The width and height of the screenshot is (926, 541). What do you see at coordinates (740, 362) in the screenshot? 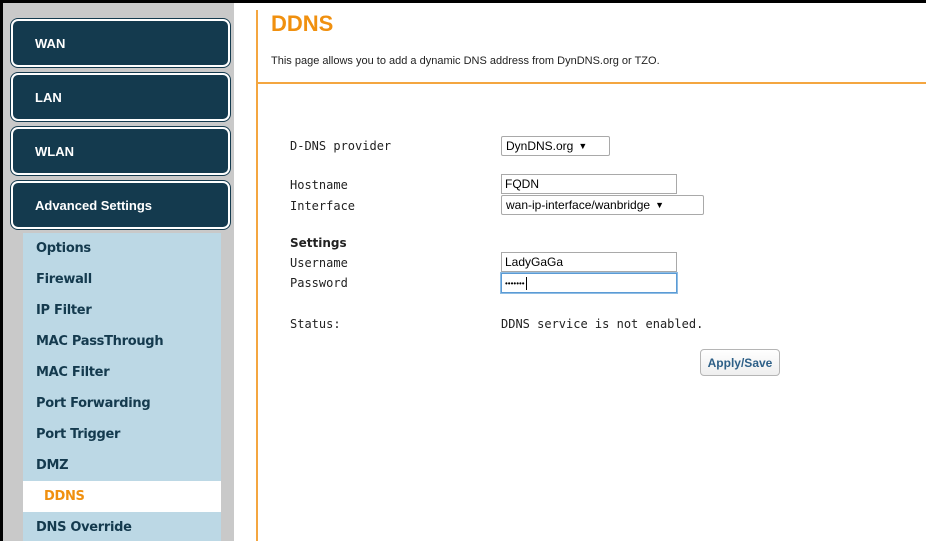
I see `apply-save-button: Apply/Save` at bounding box center [740, 362].